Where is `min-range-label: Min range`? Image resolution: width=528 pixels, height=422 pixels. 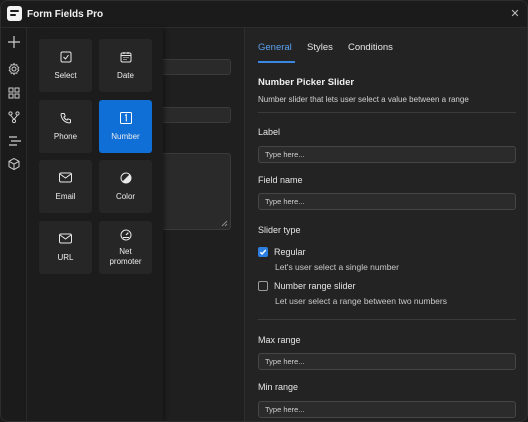
min-range-label: Min range is located at coordinates (278, 387).